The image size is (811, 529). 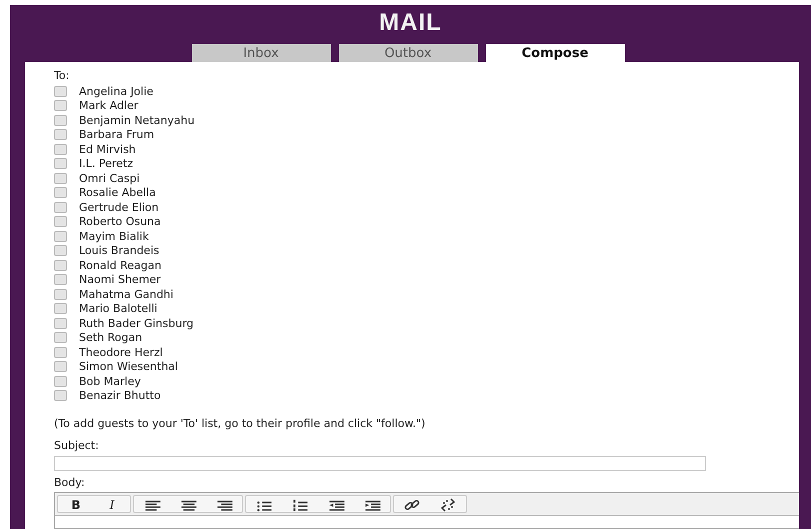 What do you see at coordinates (76, 446) in the screenshot?
I see `subject-label: Subject:` at bounding box center [76, 446].